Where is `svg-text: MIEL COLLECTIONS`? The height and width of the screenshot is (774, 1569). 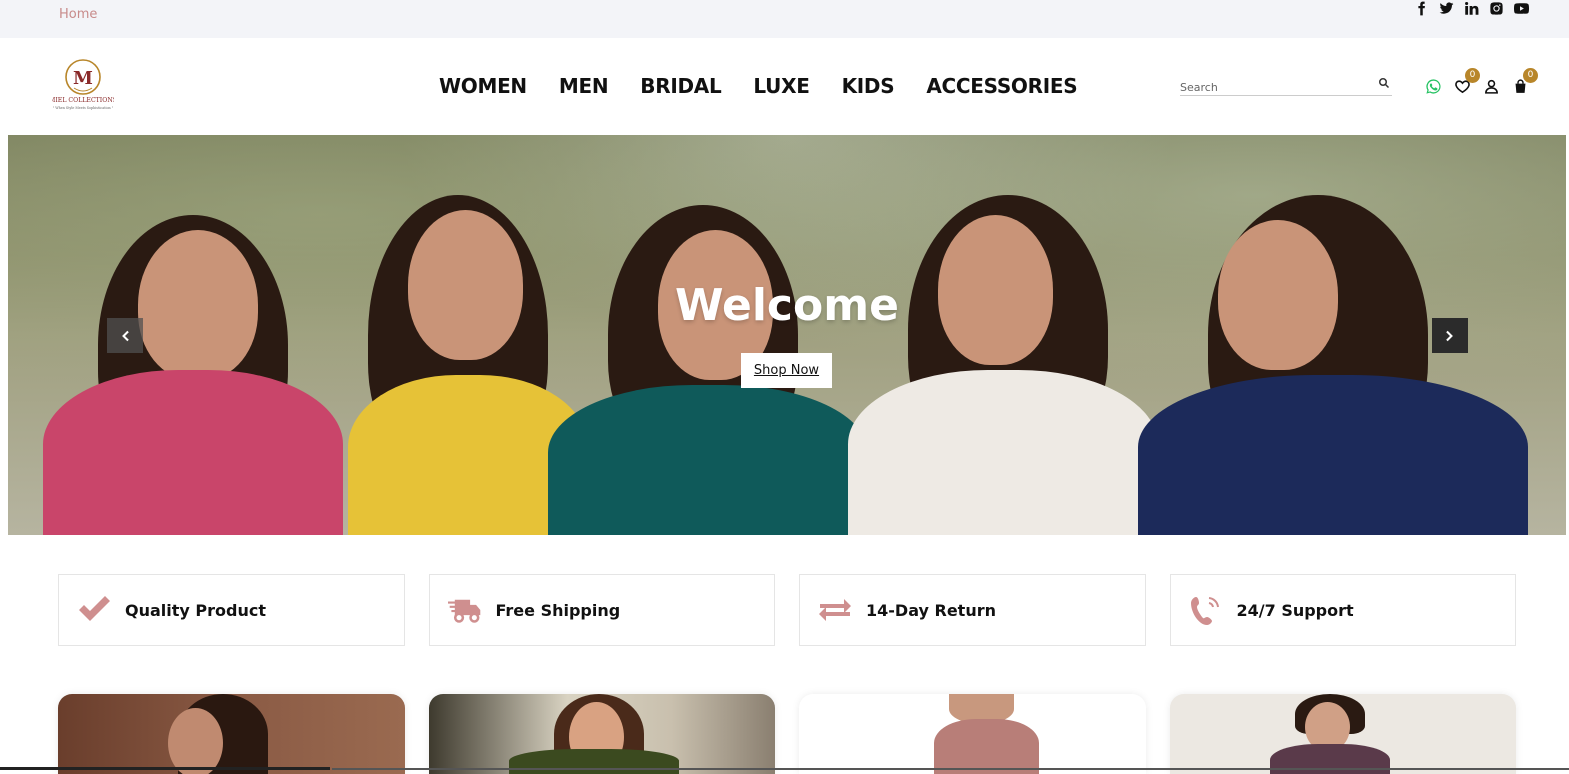
svg-text: MIEL COLLECTIONS is located at coordinates (83, 100).